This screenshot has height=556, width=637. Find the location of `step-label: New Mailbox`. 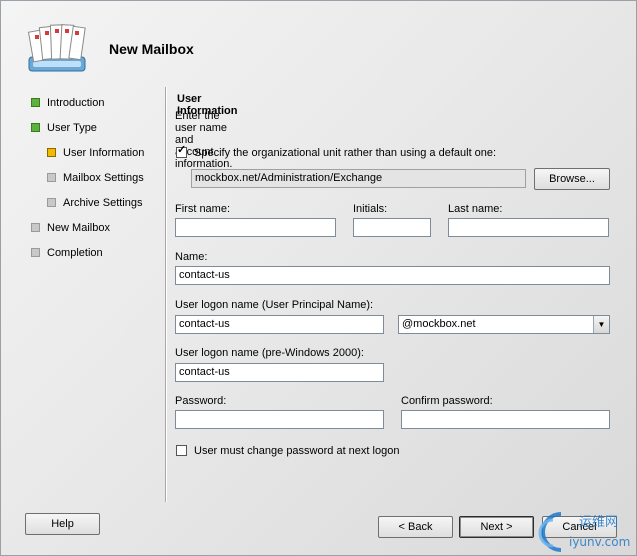

step-label: New Mailbox is located at coordinates (78, 228).